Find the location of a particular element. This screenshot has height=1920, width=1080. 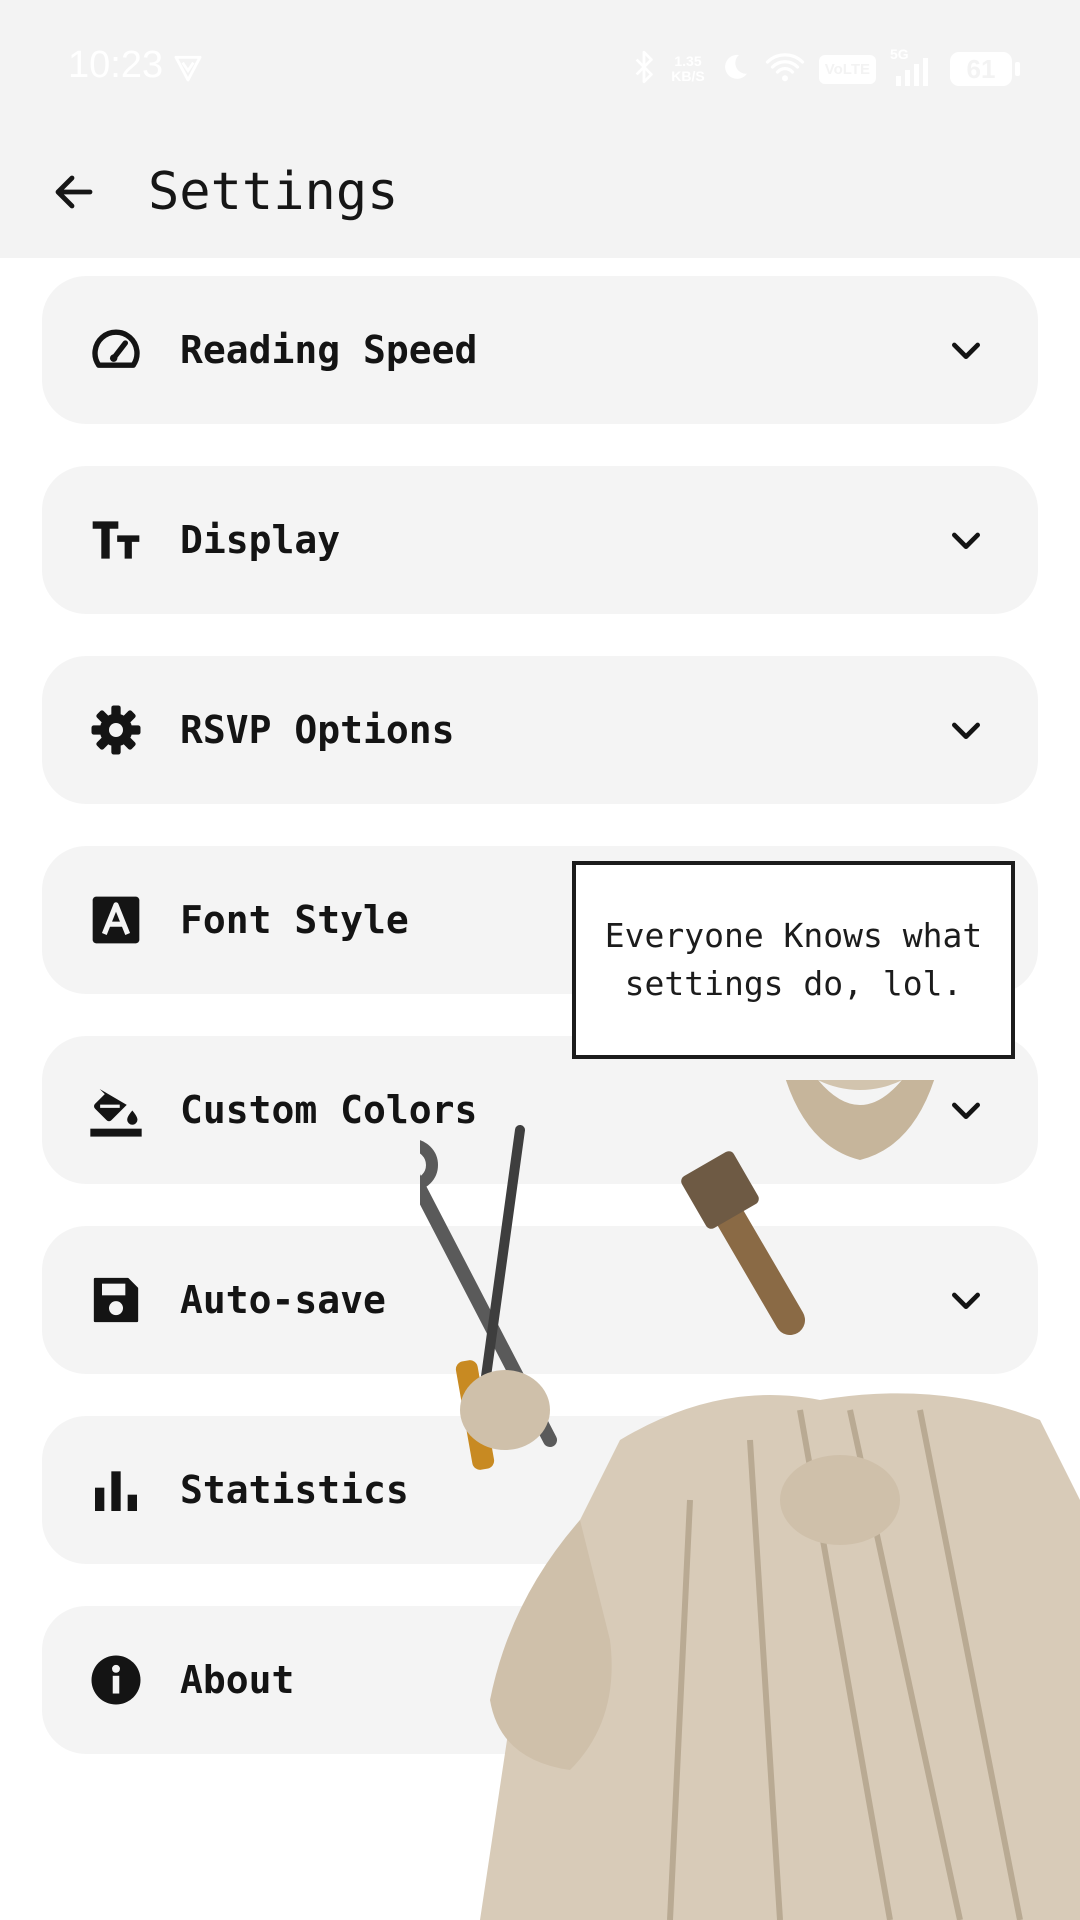

network-speed-unit: KB/S is located at coordinates (688, 76).